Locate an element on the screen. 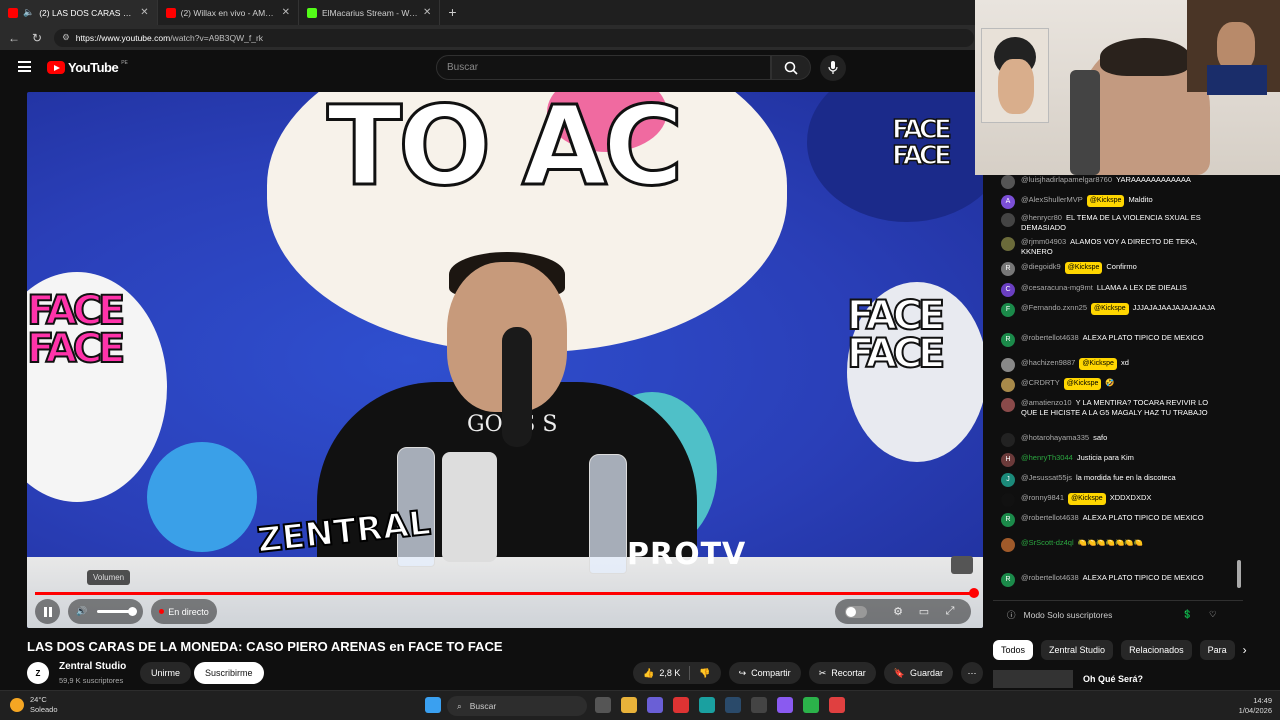 The image size is (1280, 720). chevron-right-icon: › is located at coordinates (1245, 650).